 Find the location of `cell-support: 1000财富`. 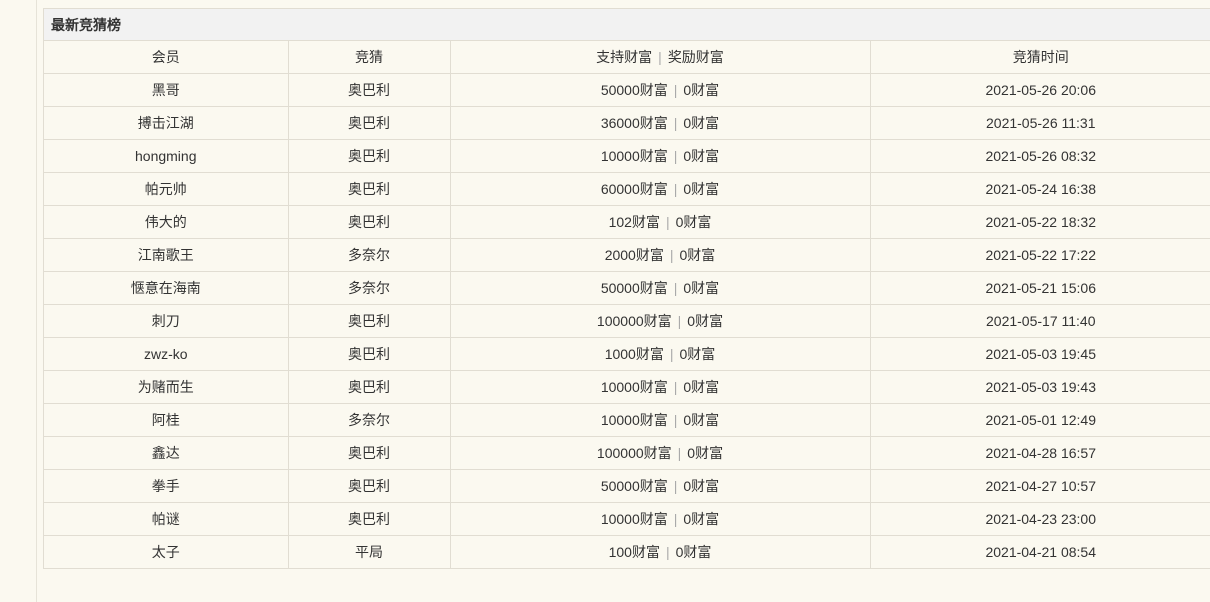

cell-support: 1000财富 is located at coordinates (634, 354).